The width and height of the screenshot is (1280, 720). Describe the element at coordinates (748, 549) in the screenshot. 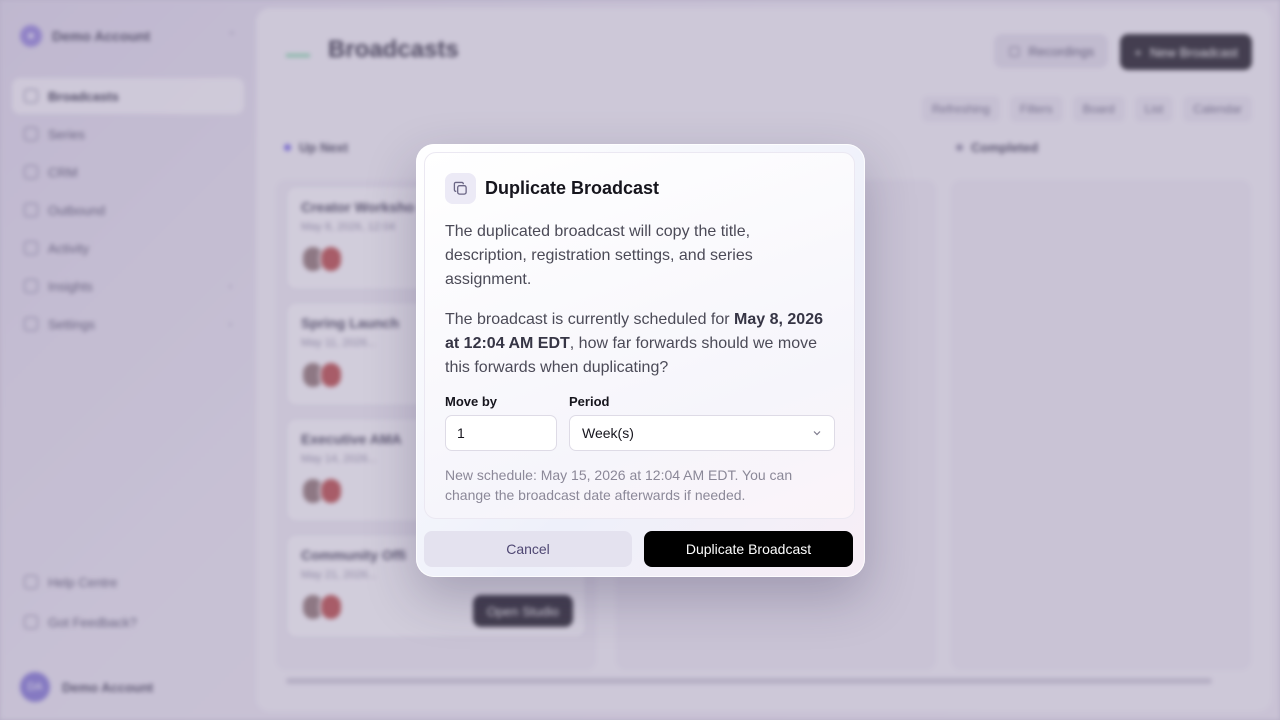

I see `duplicate-broadcast-button: Duplicate Broadcast` at that location.